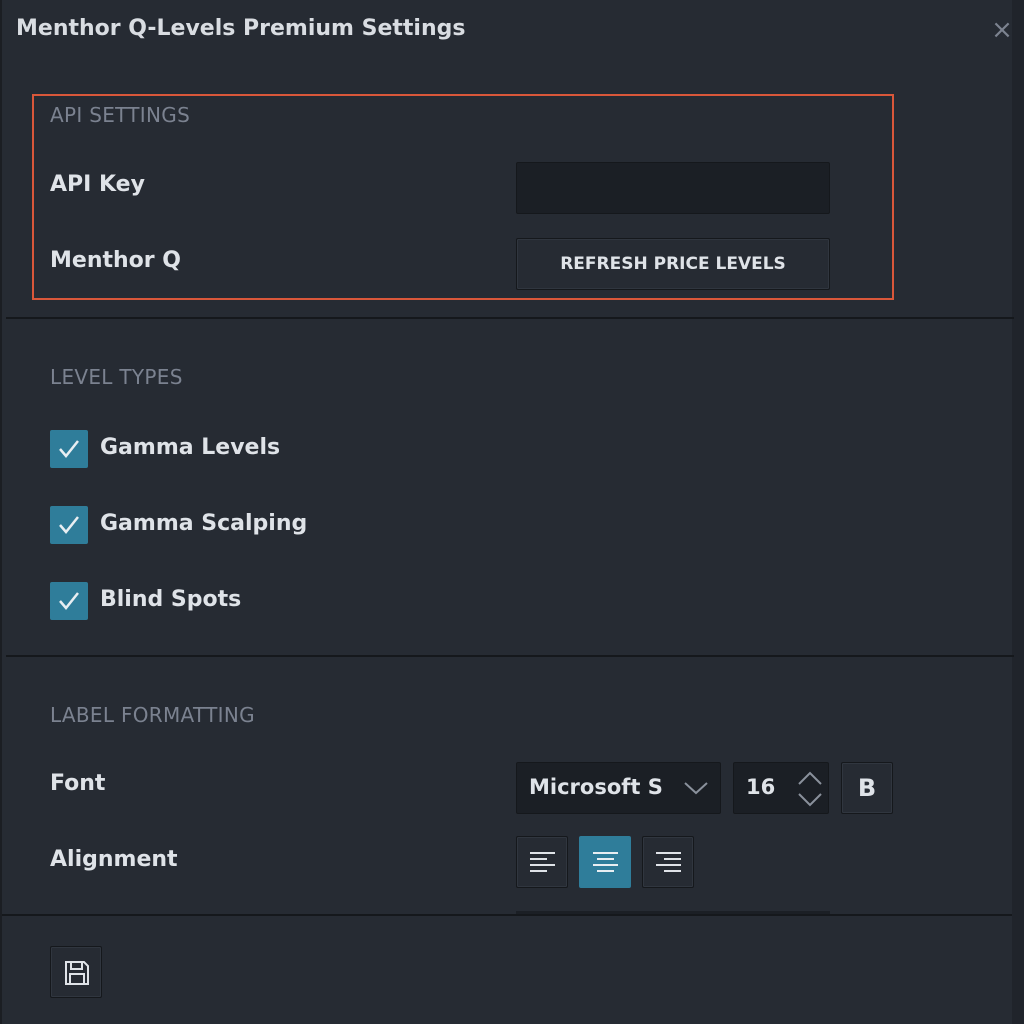 Image resolution: width=1024 pixels, height=1024 pixels. I want to click on align-right-icon, so click(668, 862).